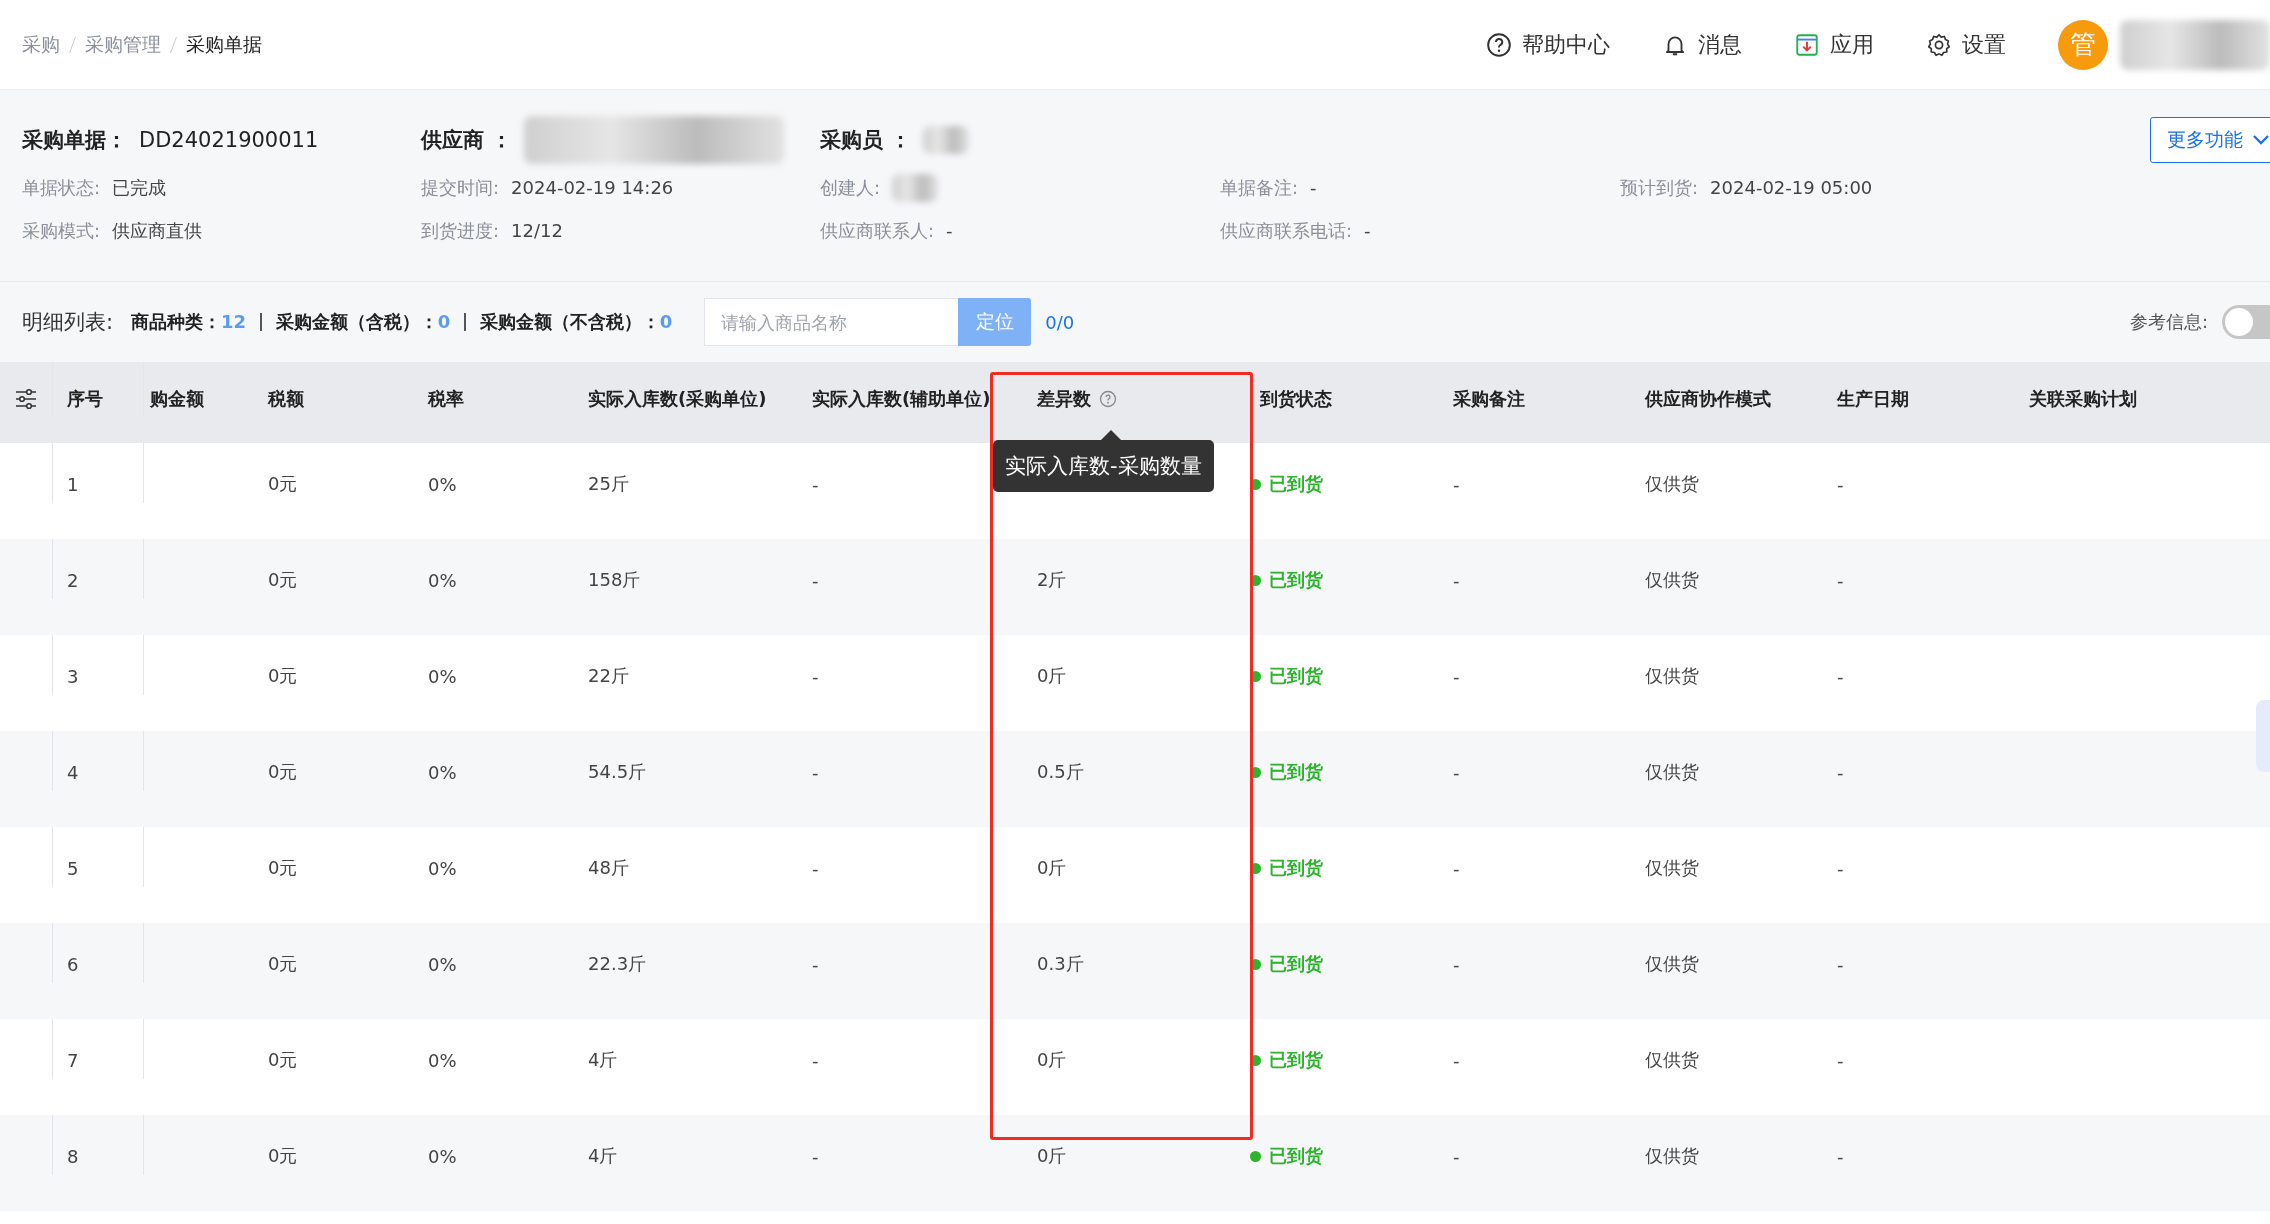 The height and width of the screenshot is (1224, 2270). What do you see at coordinates (460, 230) in the screenshot?
I see `field-label: 到货进度:` at bounding box center [460, 230].